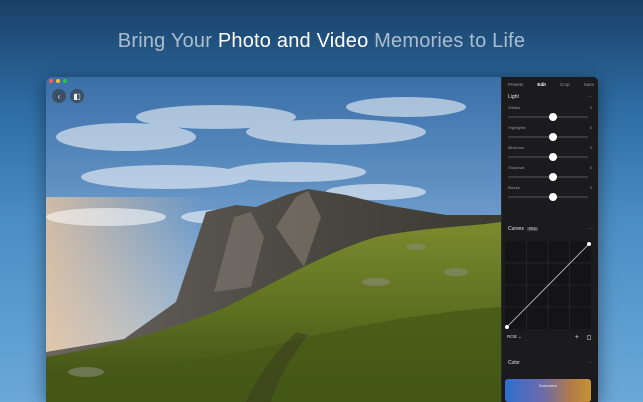 The image size is (643, 402). What do you see at coordinates (293, 41) in the screenshot?
I see `headline-part2: Photo and Video` at bounding box center [293, 41].